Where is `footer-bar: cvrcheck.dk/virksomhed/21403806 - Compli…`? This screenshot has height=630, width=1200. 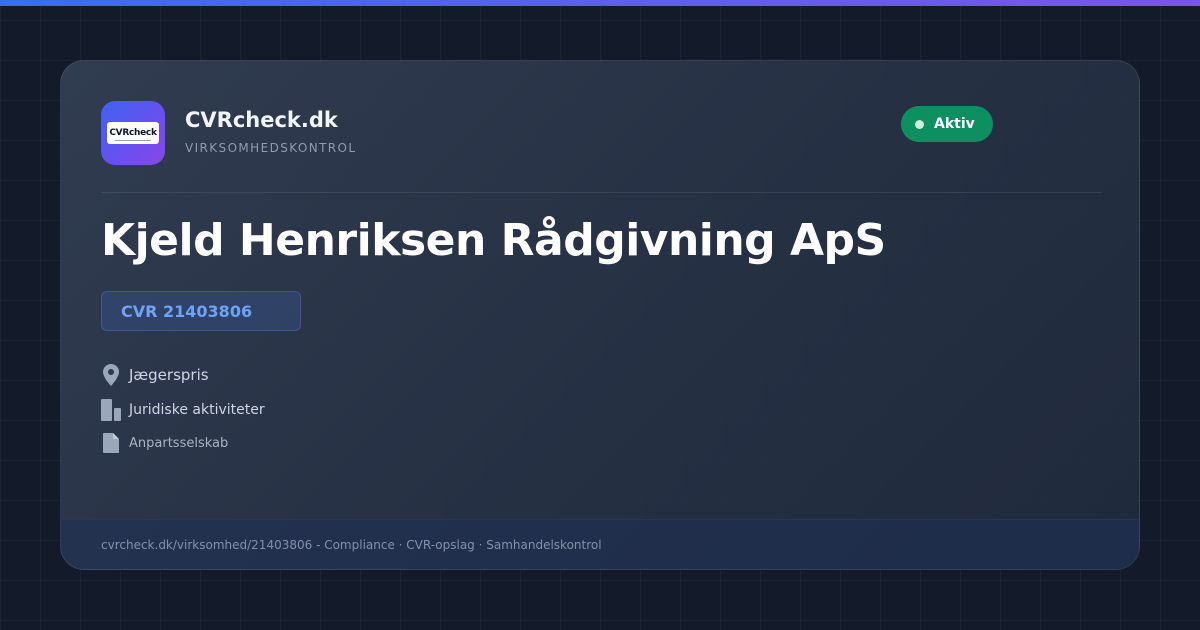 footer-bar: cvrcheck.dk/virksomhed/21403806 - Compli… is located at coordinates (600, 544).